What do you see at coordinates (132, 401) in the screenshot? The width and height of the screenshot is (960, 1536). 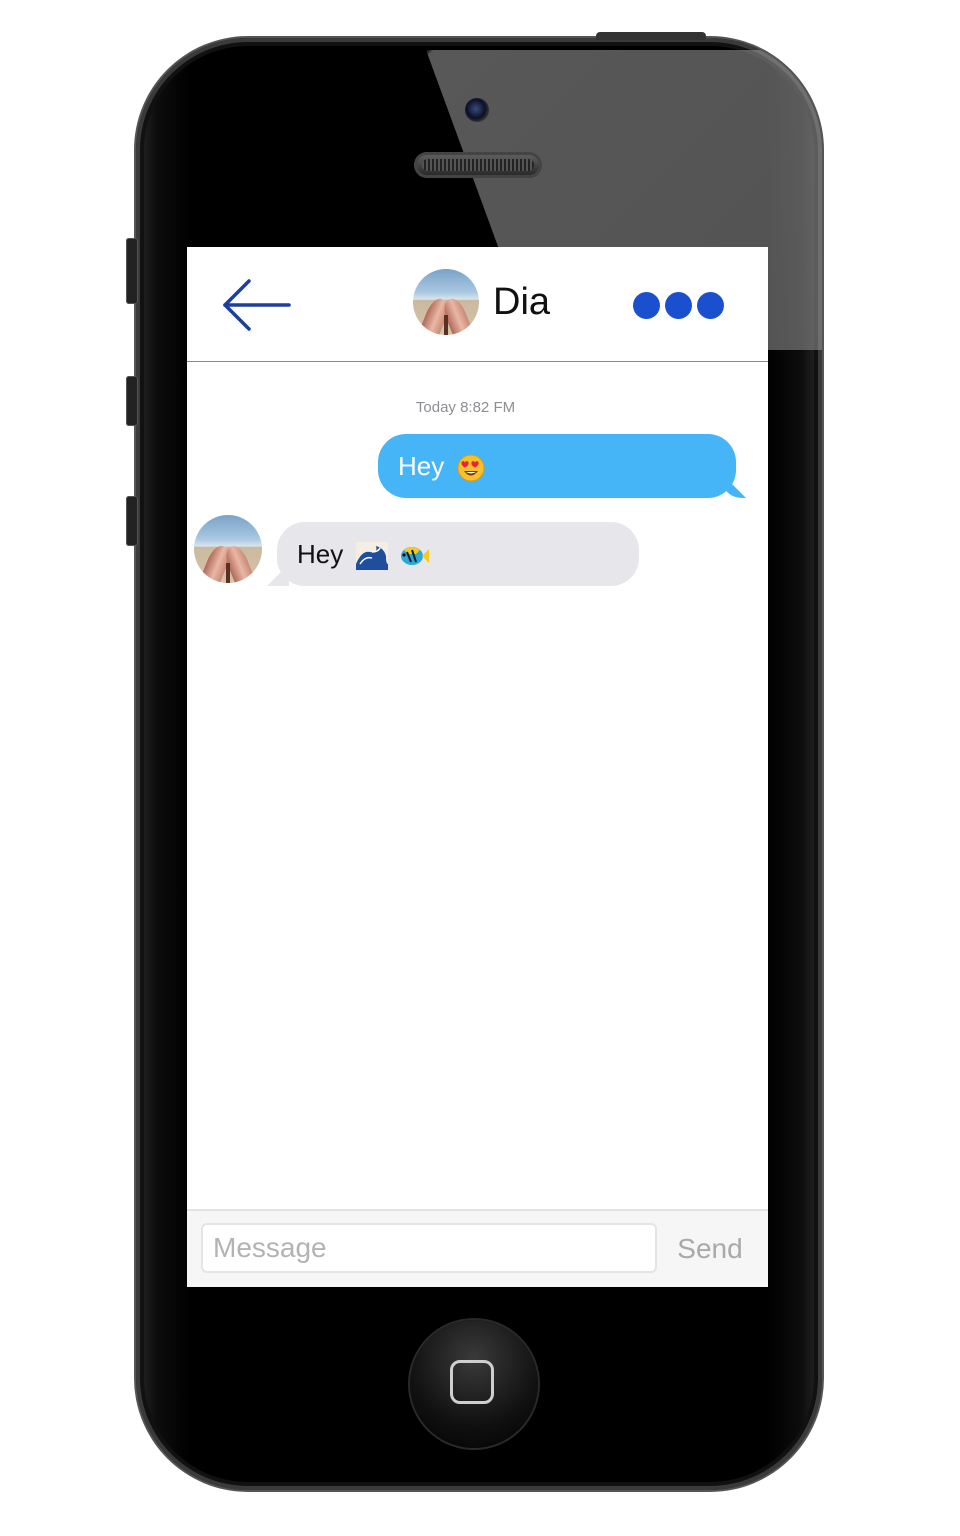 I see `volume-up-button` at bounding box center [132, 401].